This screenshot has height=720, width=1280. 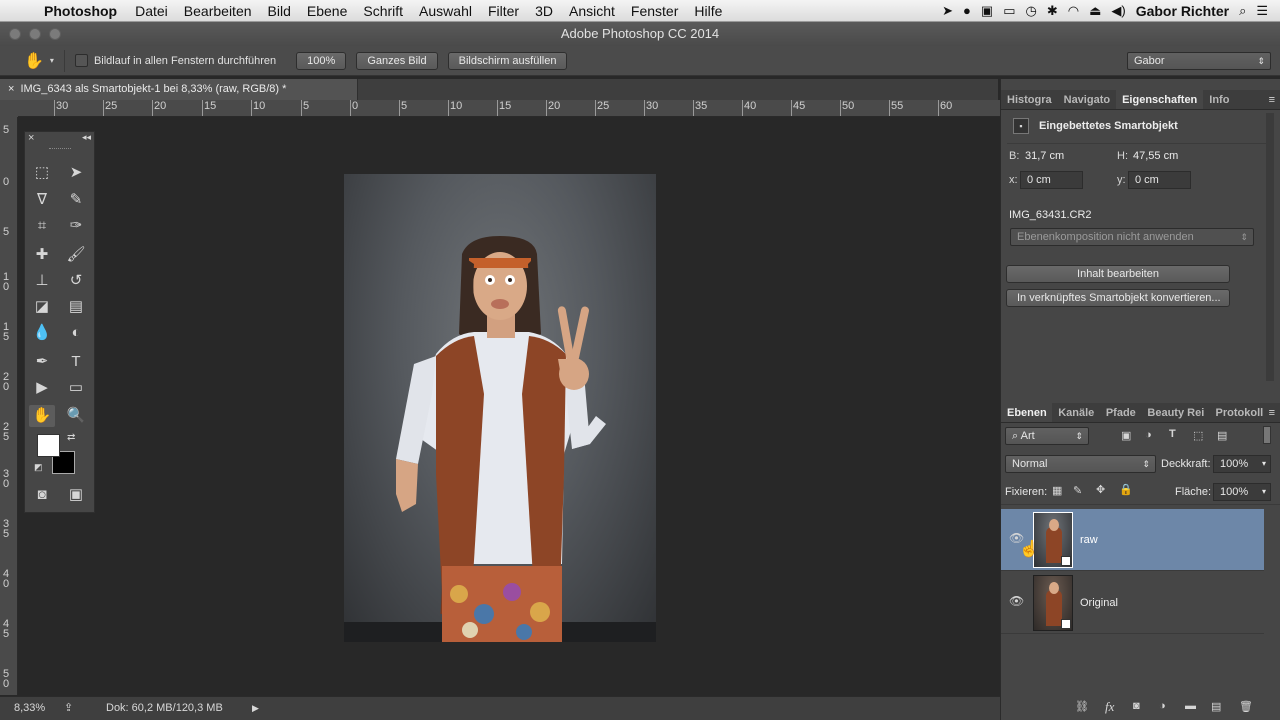 I want to click on height-value: 47,55 cm, so click(x=1155, y=156).